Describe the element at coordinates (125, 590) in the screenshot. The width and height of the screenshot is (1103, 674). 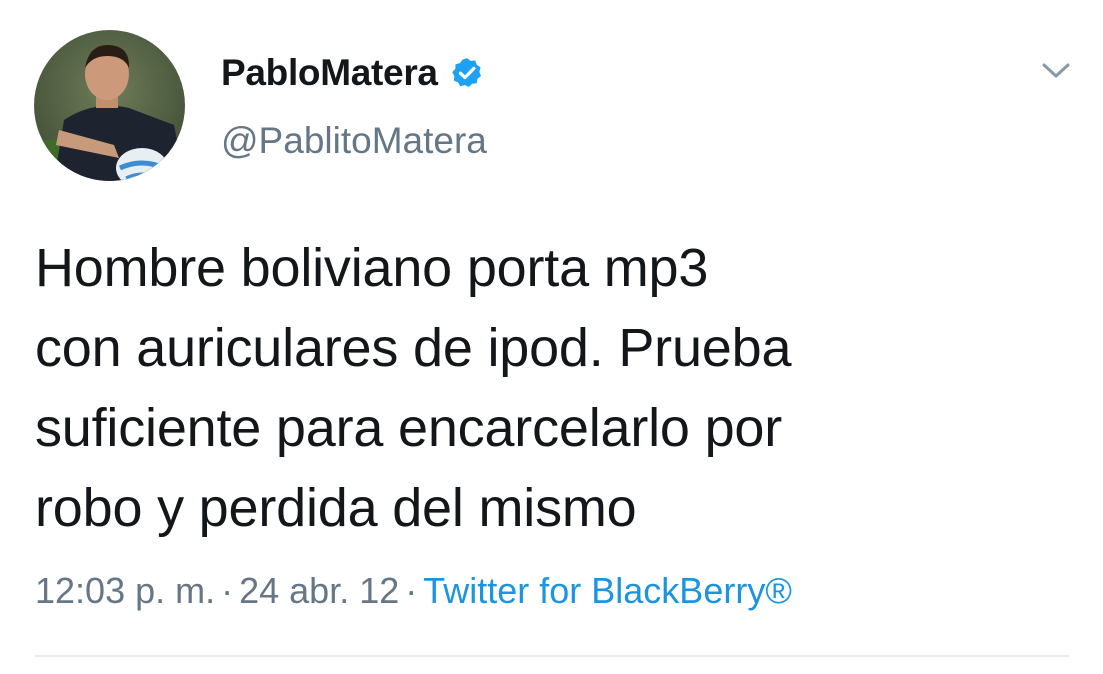
I see `tweet-time: 12:03 p. m.` at that location.